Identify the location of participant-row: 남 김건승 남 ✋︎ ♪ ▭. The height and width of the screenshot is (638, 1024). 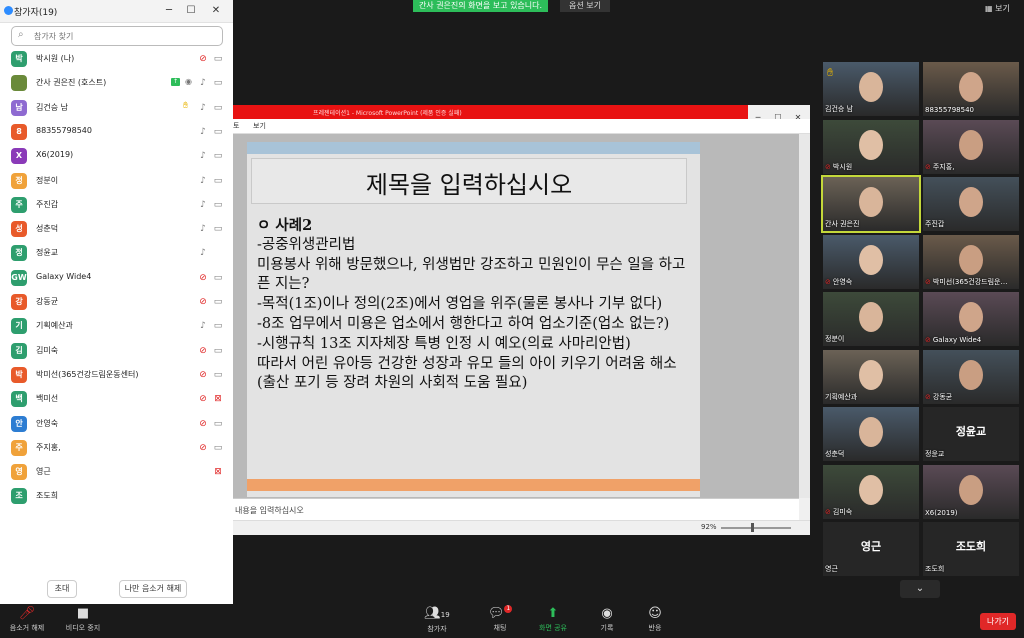
(116, 108).